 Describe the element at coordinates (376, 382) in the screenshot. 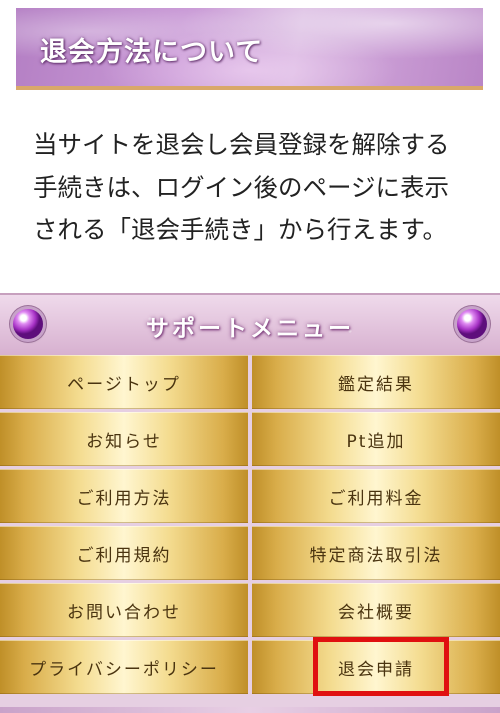

I see `menu-item-reading-results: 鑑定結果` at that location.